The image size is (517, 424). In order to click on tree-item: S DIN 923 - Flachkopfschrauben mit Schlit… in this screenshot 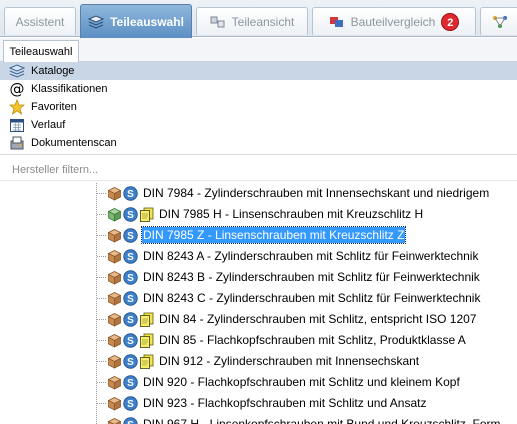, I will do `click(258, 403)`.